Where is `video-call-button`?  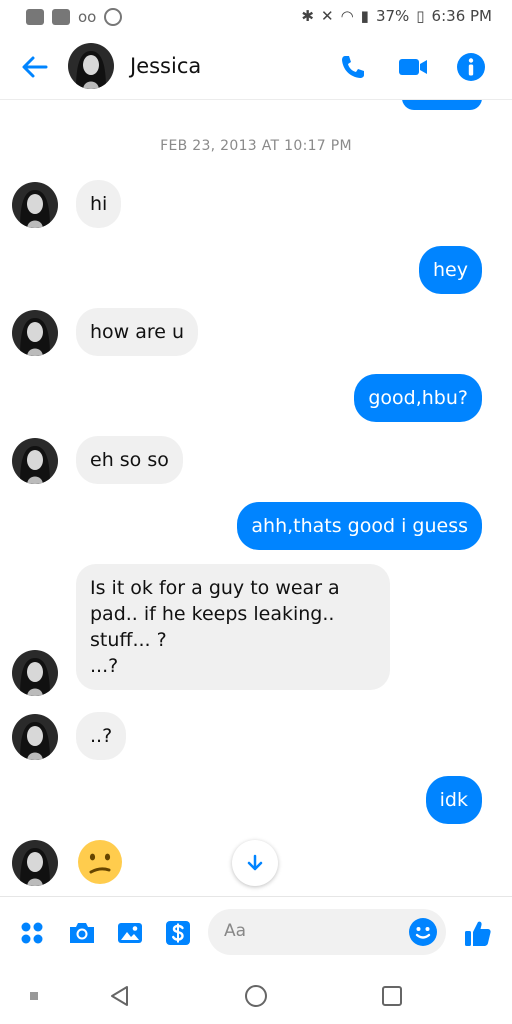
video-call-button is located at coordinates (413, 67).